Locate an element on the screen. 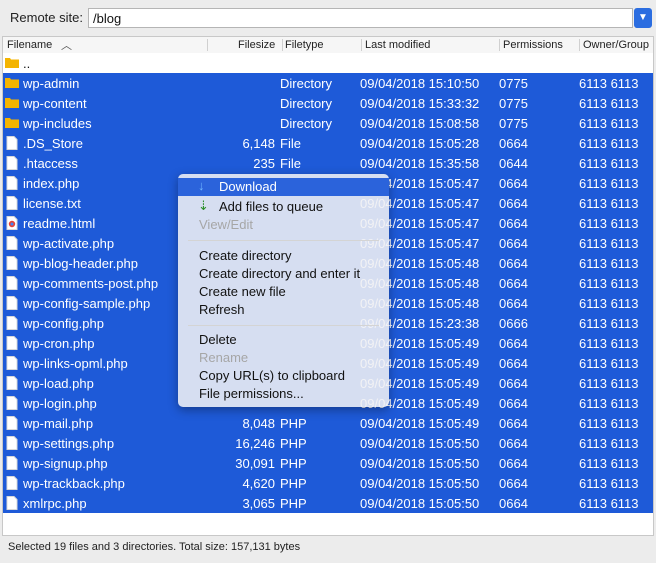 This screenshot has width=656, height=563. row-filename: wp-includes is located at coordinates (57, 123).